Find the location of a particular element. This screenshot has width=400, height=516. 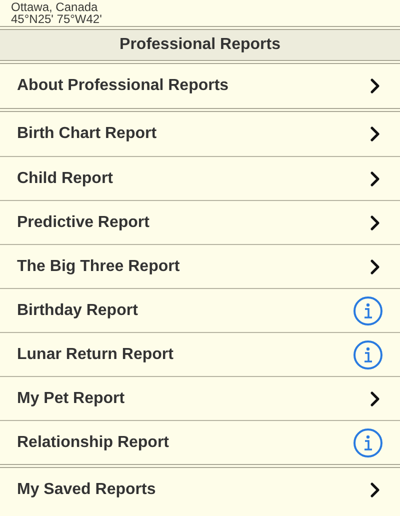

location-name: Ottawa, Canada is located at coordinates (55, 7).